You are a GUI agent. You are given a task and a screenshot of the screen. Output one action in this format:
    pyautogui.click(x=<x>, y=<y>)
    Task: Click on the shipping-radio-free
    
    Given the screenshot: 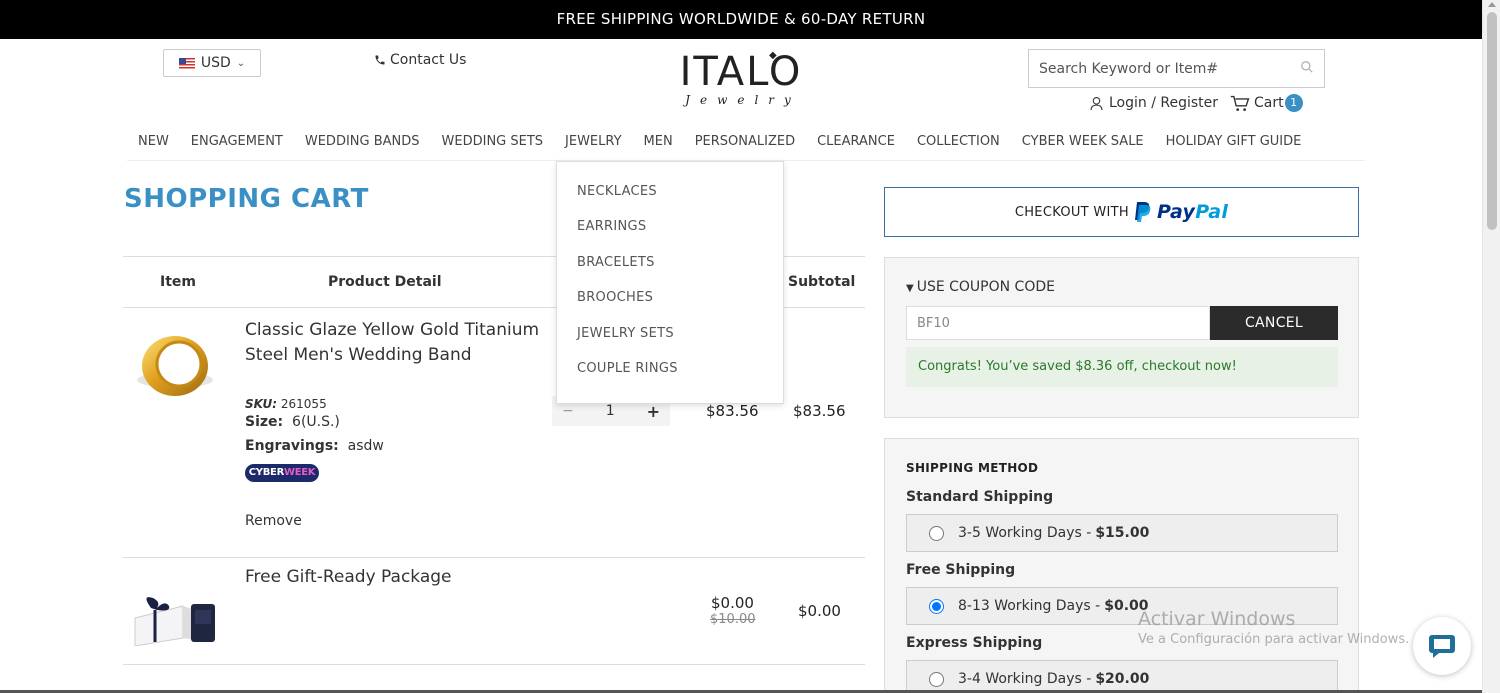 What is the action you would take?
    pyautogui.click(x=936, y=606)
    